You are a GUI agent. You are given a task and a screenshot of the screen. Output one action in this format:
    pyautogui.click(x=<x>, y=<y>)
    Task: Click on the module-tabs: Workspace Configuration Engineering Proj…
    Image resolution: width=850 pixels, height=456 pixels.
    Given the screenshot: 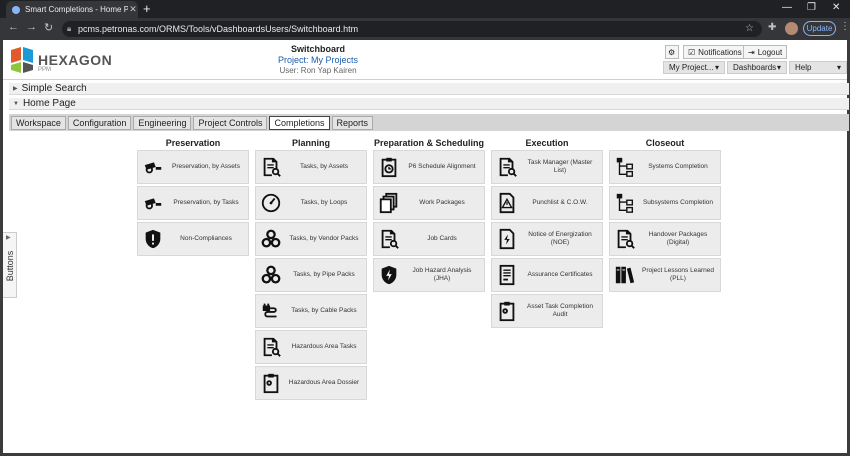 What is the action you would take?
    pyautogui.click(x=429, y=122)
    